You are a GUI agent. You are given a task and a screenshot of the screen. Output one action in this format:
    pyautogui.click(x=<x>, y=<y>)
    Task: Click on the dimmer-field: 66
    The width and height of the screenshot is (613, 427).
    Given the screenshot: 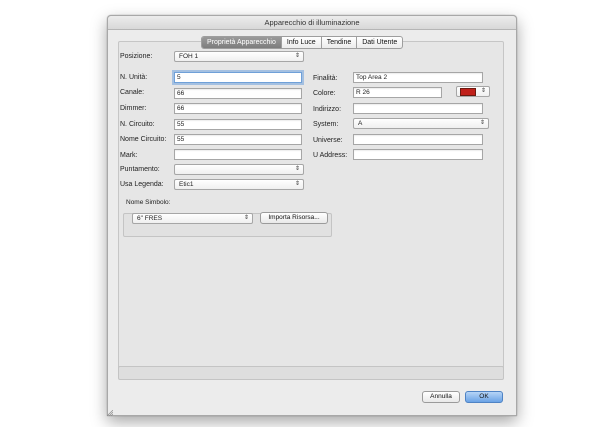 What is the action you would take?
    pyautogui.click(x=238, y=108)
    